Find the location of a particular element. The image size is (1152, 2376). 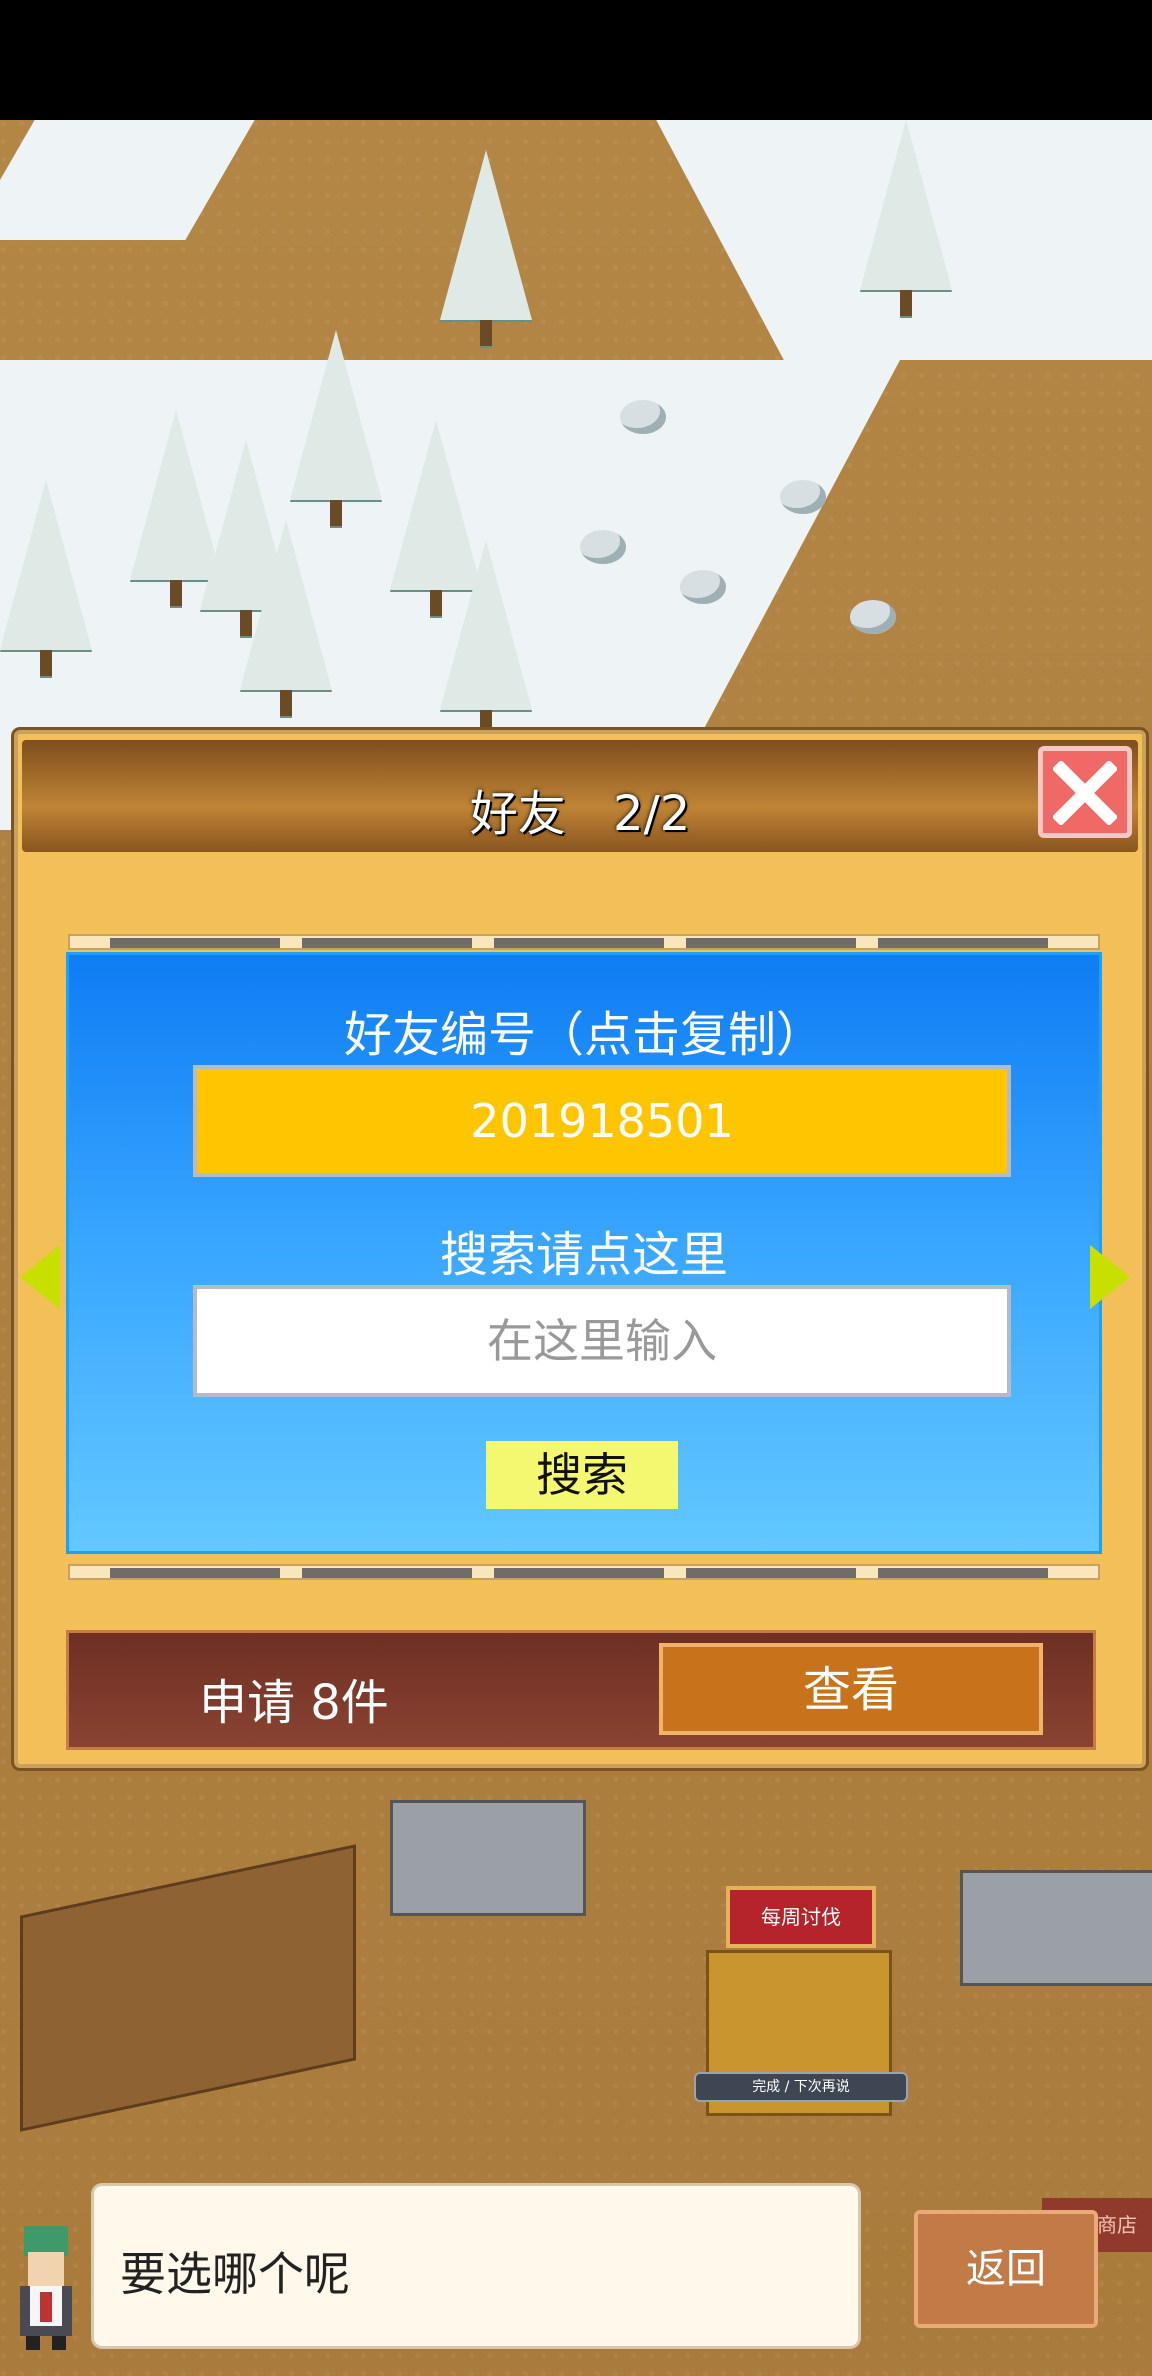

friend-requests-count: 申请 8件 is located at coordinates (294, 1703).